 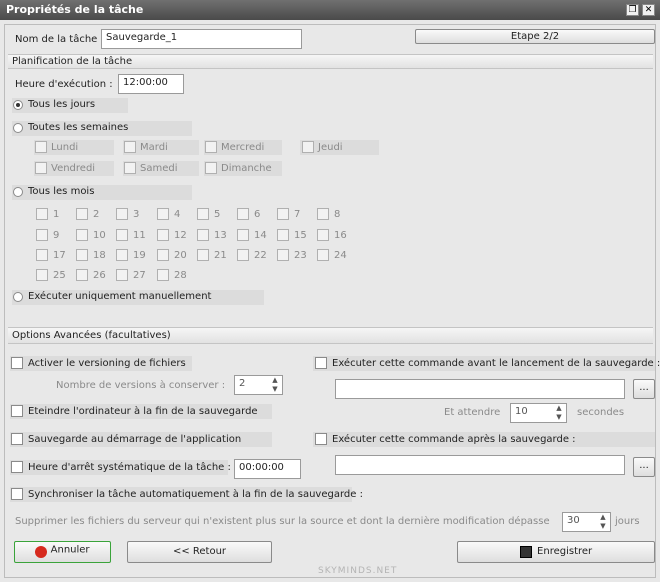 I want to click on cmd-after-checkbox, so click(x=321, y=439).